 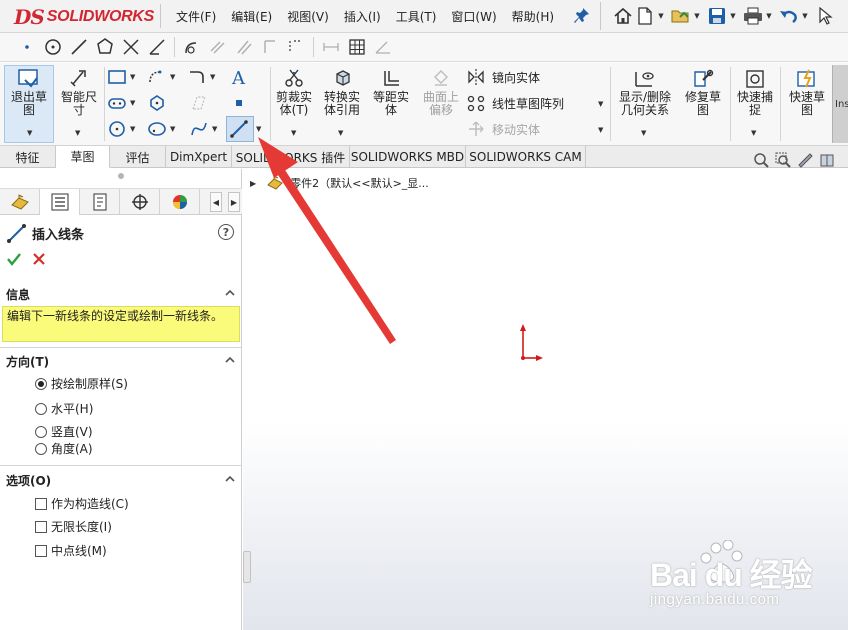 What do you see at coordinates (14, 259) in the screenshot?
I see `ok-check-icon` at bounding box center [14, 259].